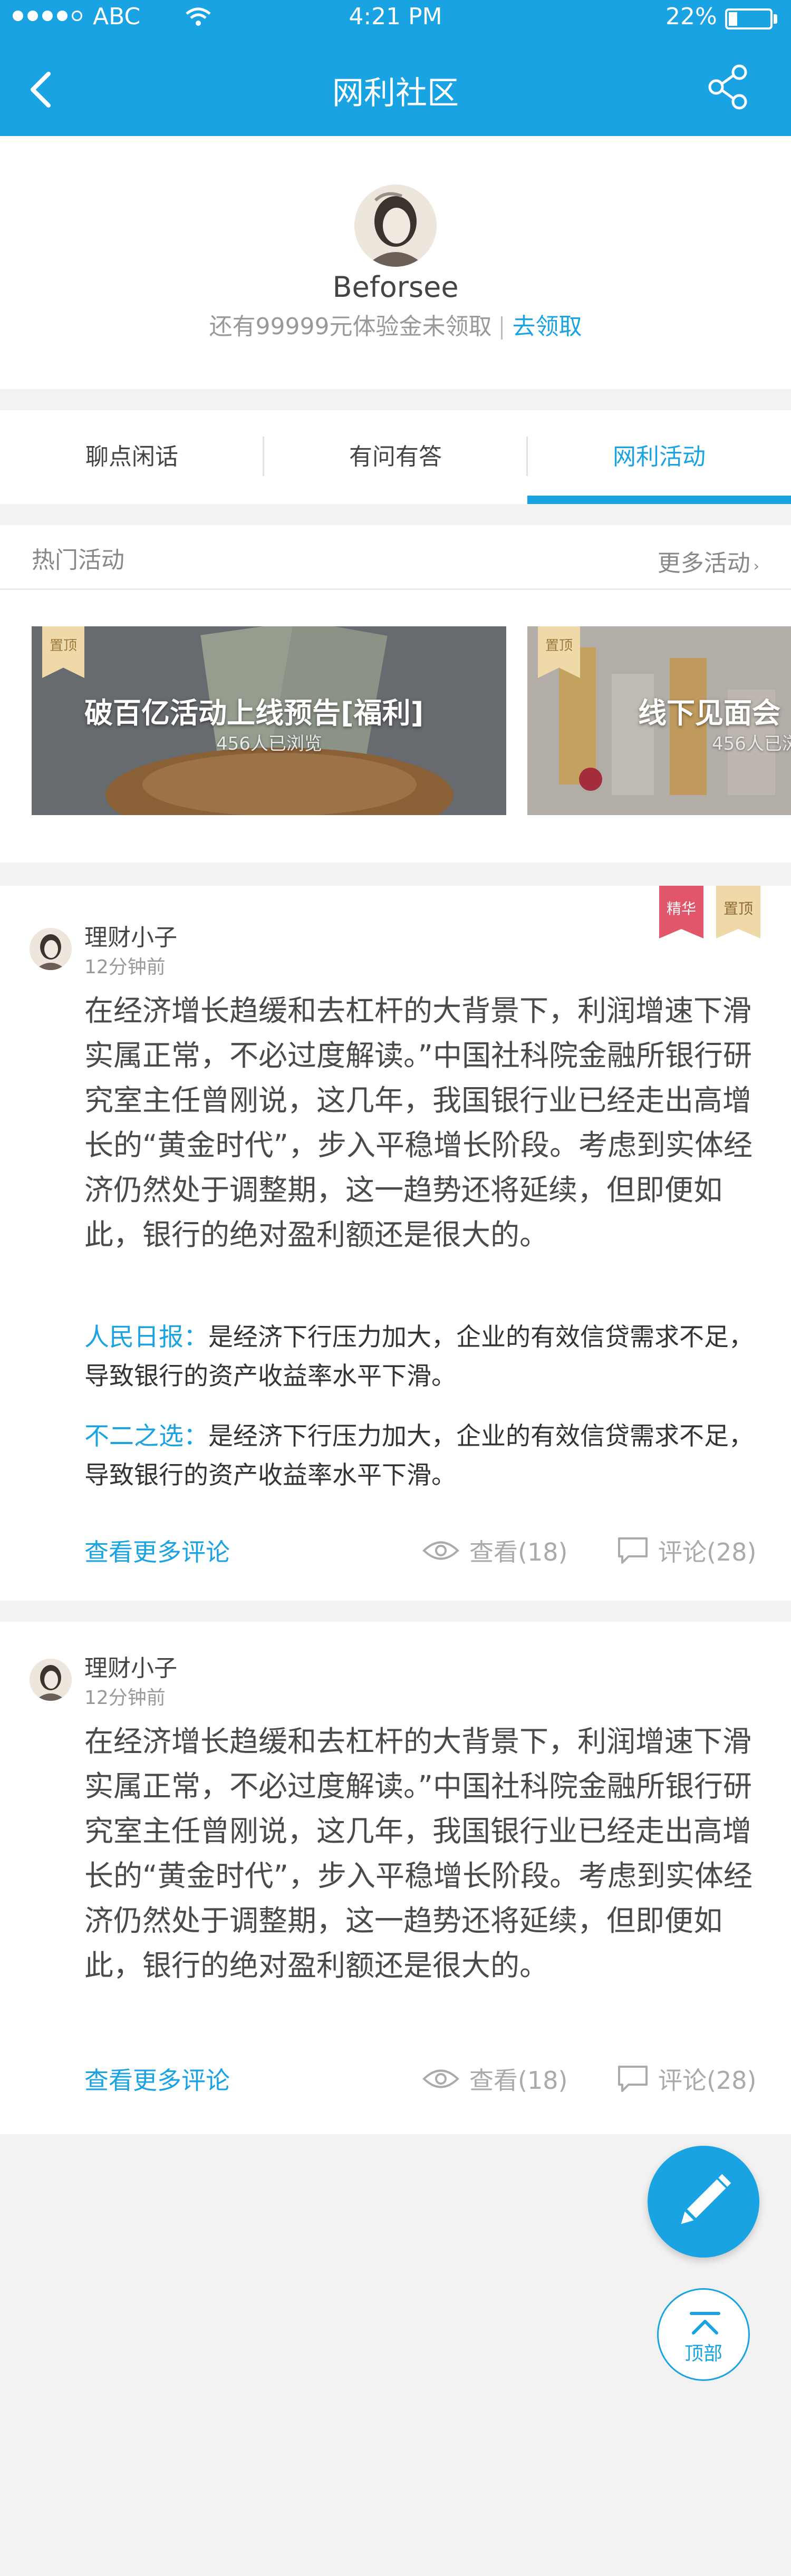 The image size is (791, 2576). Describe the element at coordinates (749, 19) in the screenshot. I see `battery-icon` at that location.